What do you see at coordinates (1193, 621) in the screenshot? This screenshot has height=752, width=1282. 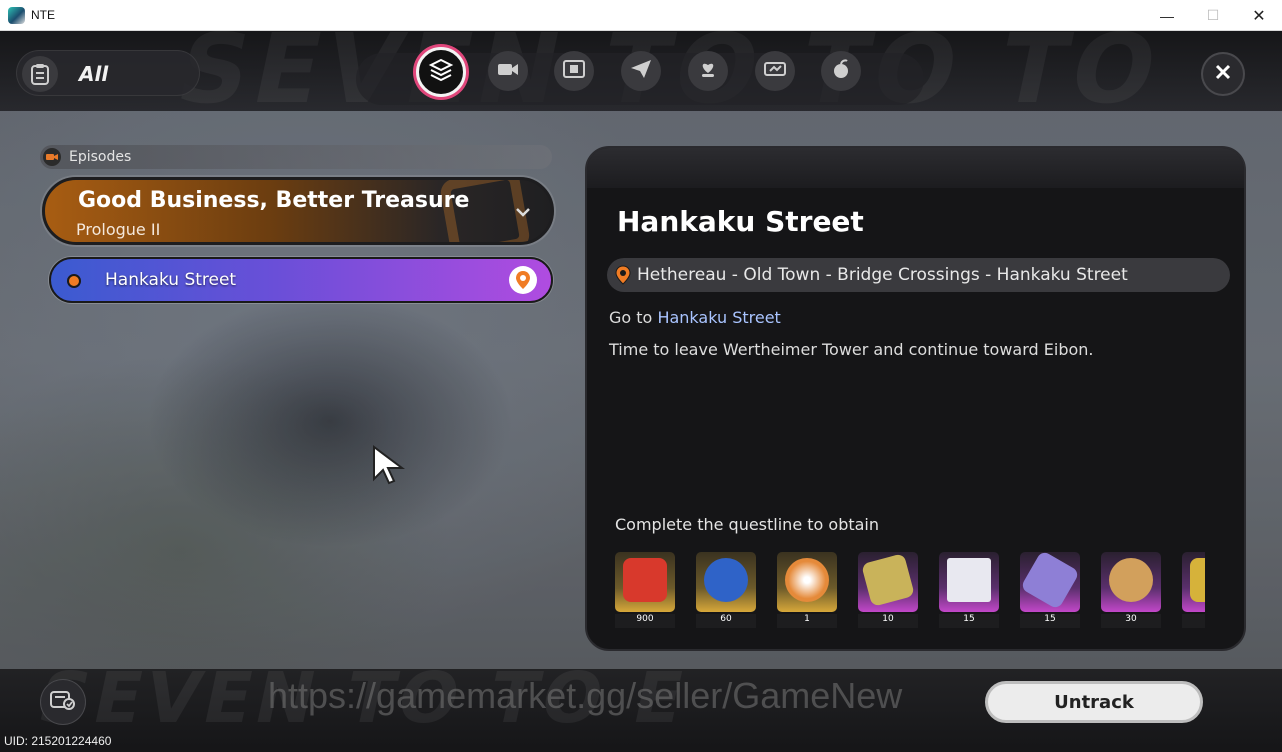 I see `reward-quantity: 6` at bounding box center [1193, 621].